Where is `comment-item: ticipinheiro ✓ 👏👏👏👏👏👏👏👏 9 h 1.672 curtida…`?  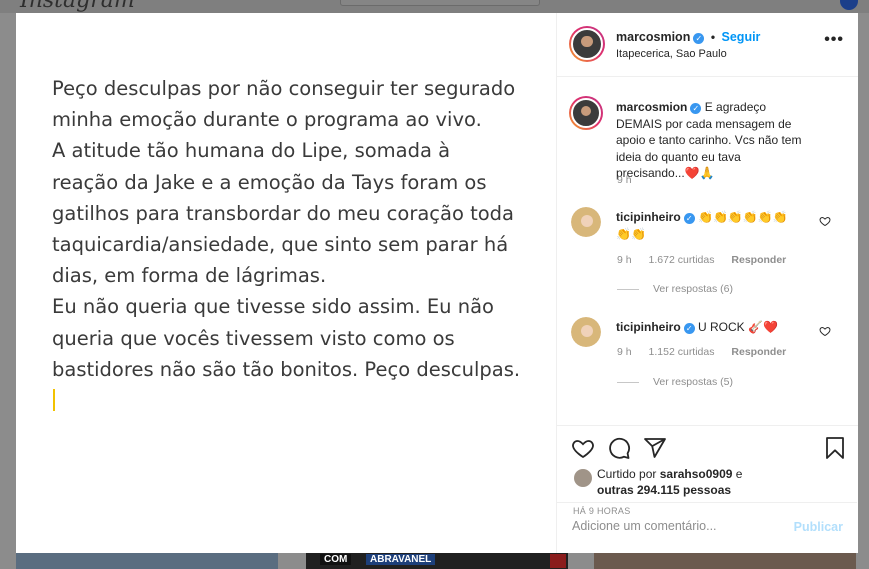 comment-item: ticipinheiro ✓ 👏👏👏👏👏👏👏👏 9 h 1.672 curtida… is located at coordinates (707, 252).